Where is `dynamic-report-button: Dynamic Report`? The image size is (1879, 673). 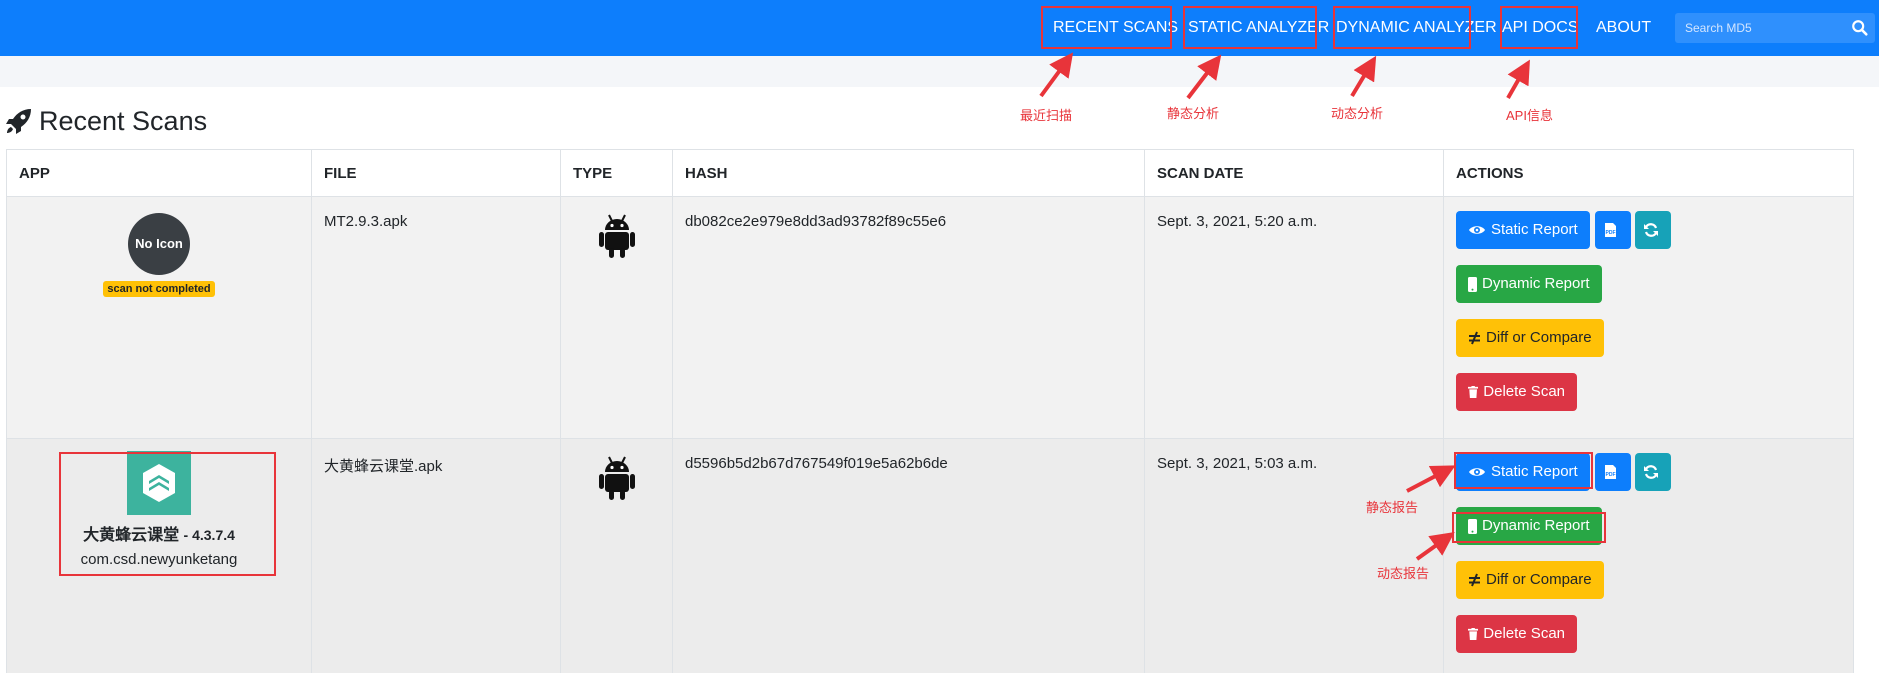 dynamic-report-button: Dynamic Report is located at coordinates (1529, 284).